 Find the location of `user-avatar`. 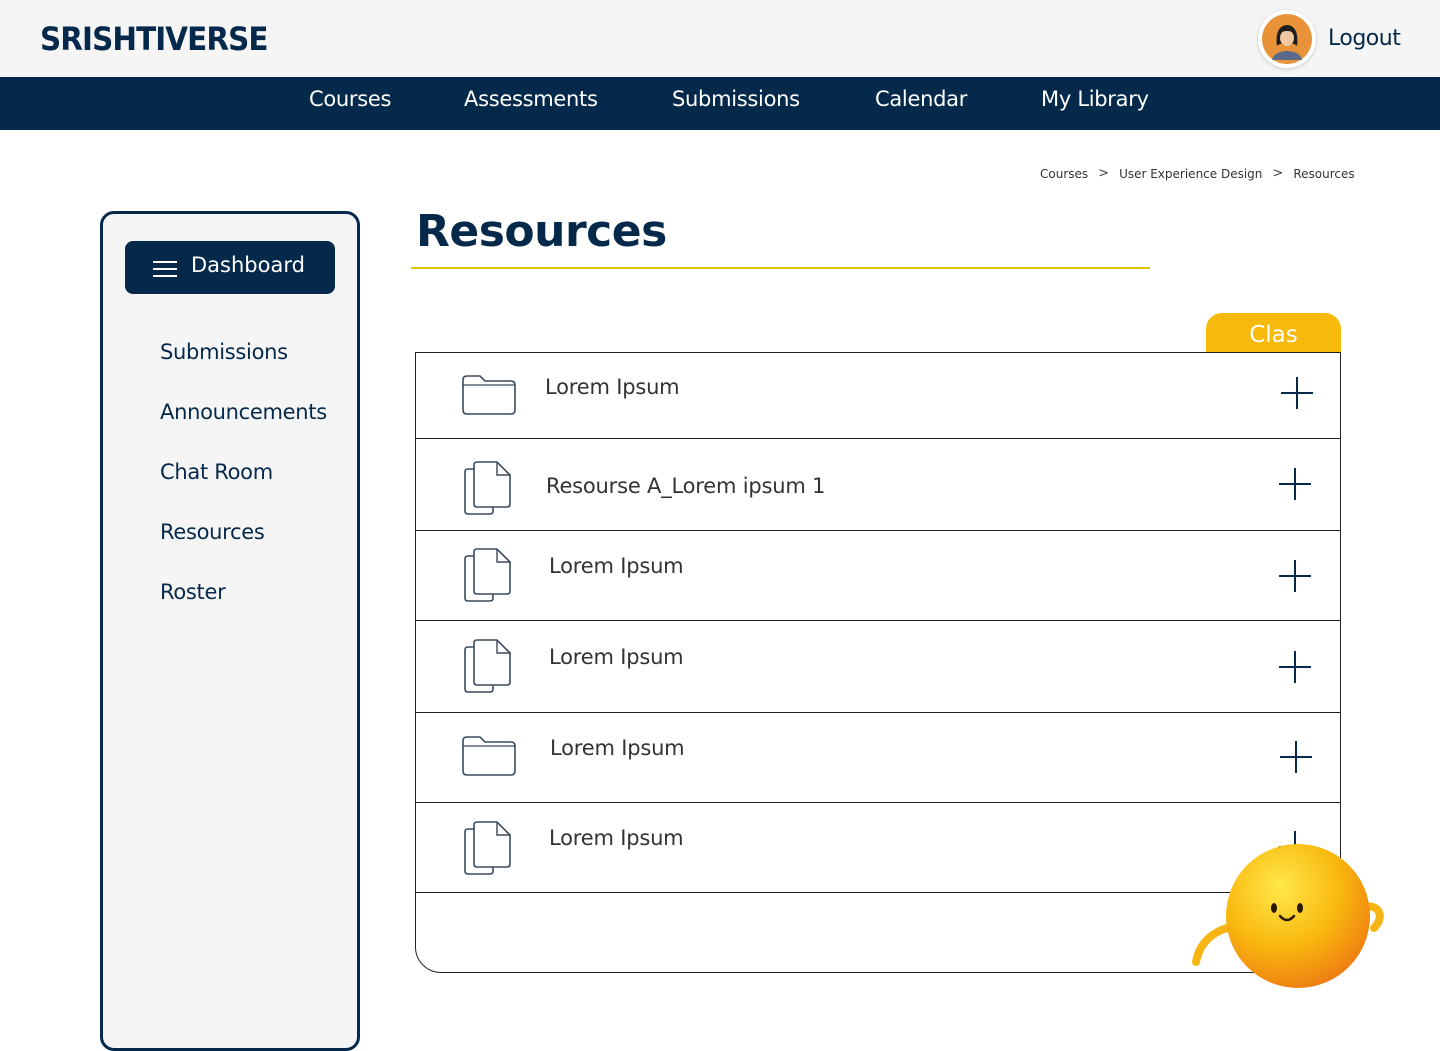

user-avatar is located at coordinates (1287, 39).